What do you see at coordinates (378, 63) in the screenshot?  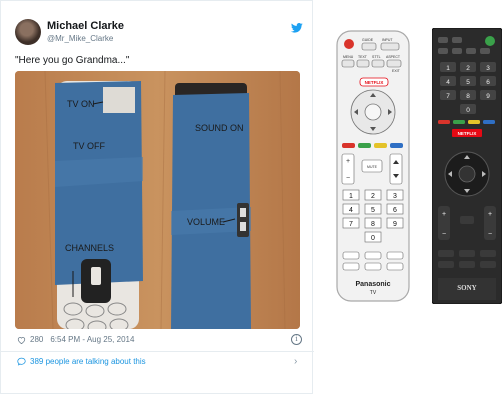 I see `sttl-button` at bounding box center [378, 63].